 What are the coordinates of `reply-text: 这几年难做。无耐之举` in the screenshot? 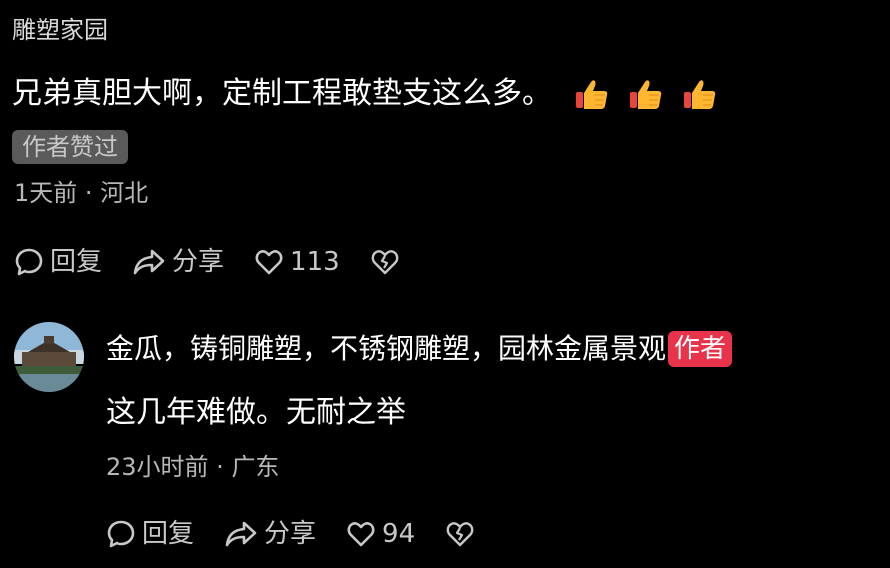 It's located at (256, 412).